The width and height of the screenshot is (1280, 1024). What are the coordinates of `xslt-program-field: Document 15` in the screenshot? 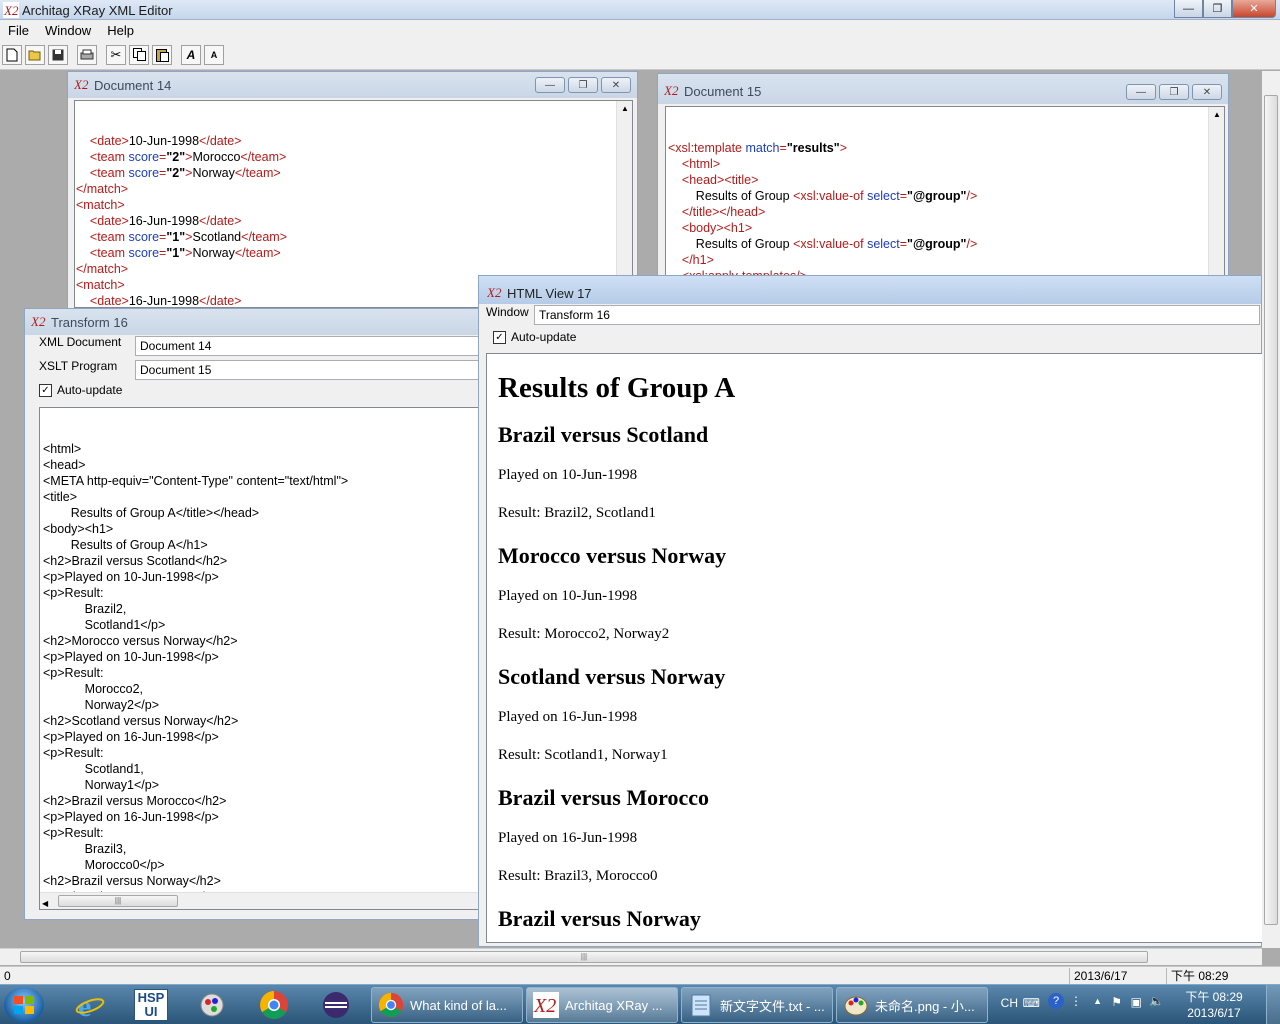 It's located at (310, 370).